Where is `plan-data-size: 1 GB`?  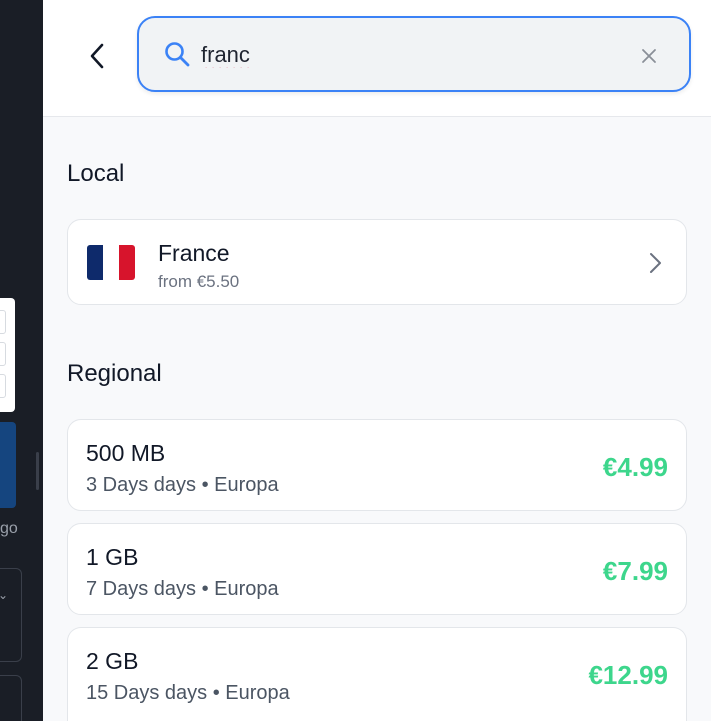
plan-data-size: 1 GB is located at coordinates (112, 557).